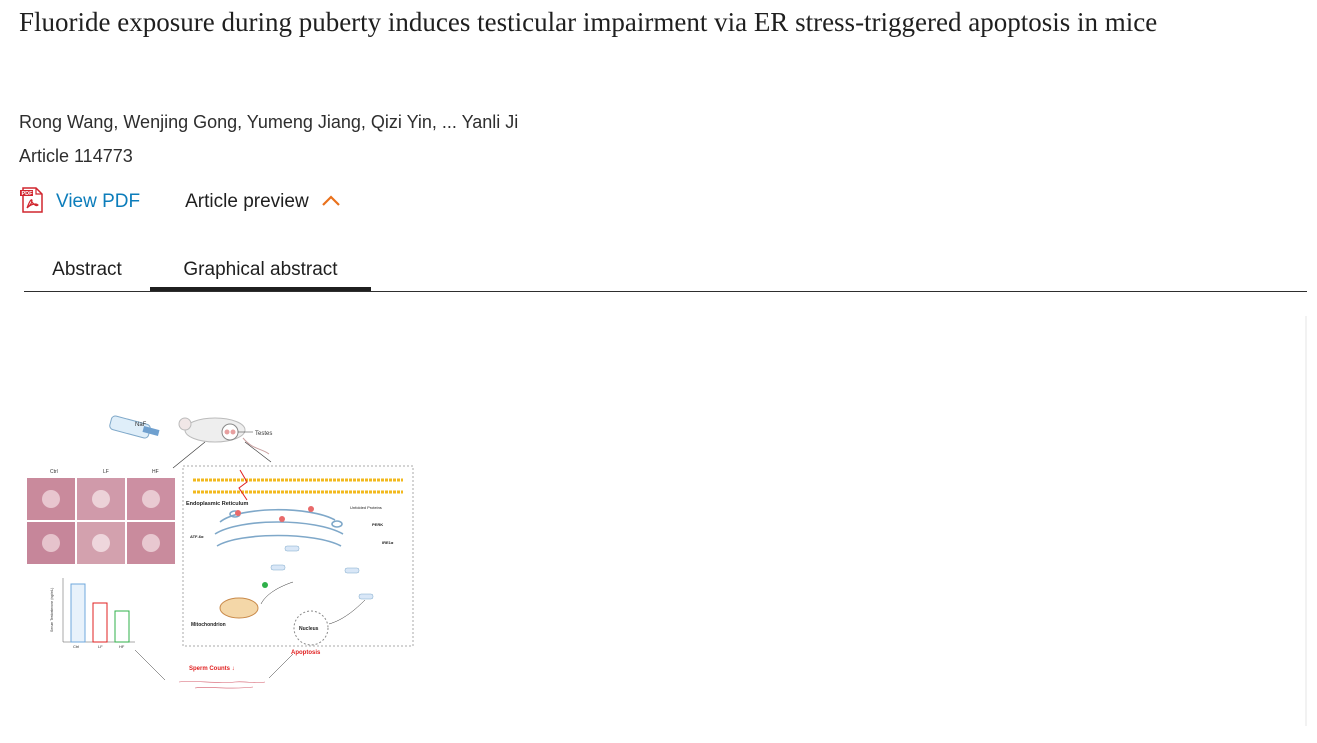  I want to click on testes-label: Testes, so click(263, 434).